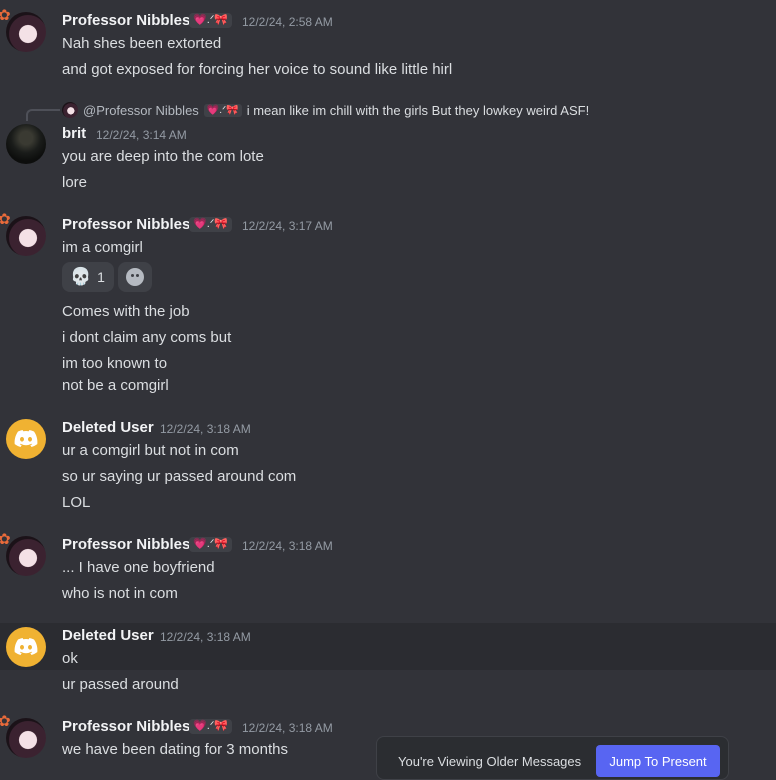 The width and height of the screenshot is (776, 780). Describe the element at coordinates (163, 156) in the screenshot. I see `message-text: you are deep into the com lote` at that location.